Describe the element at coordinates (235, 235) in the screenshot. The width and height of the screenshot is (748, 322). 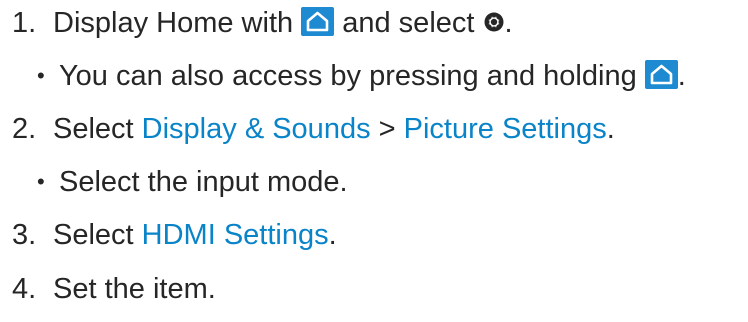
I see `hdmi-settings-link: HDMI Settings` at that location.